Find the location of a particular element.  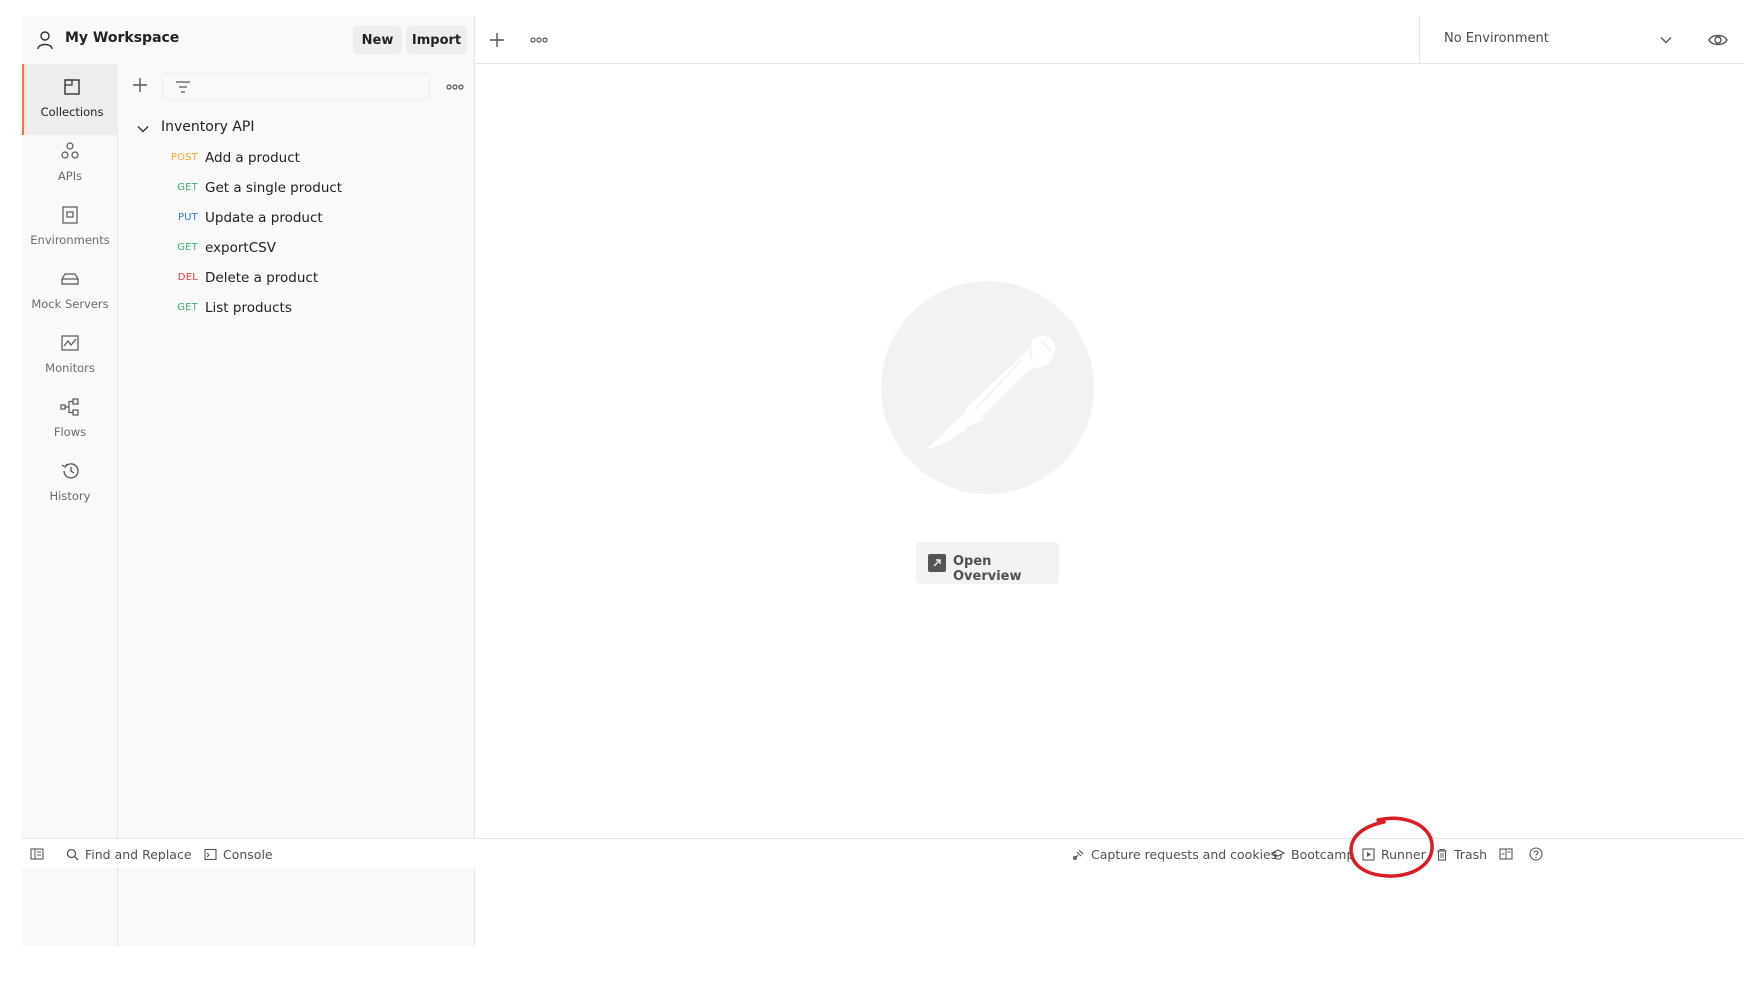

request-method: DEL is located at coordinates (187, 277).